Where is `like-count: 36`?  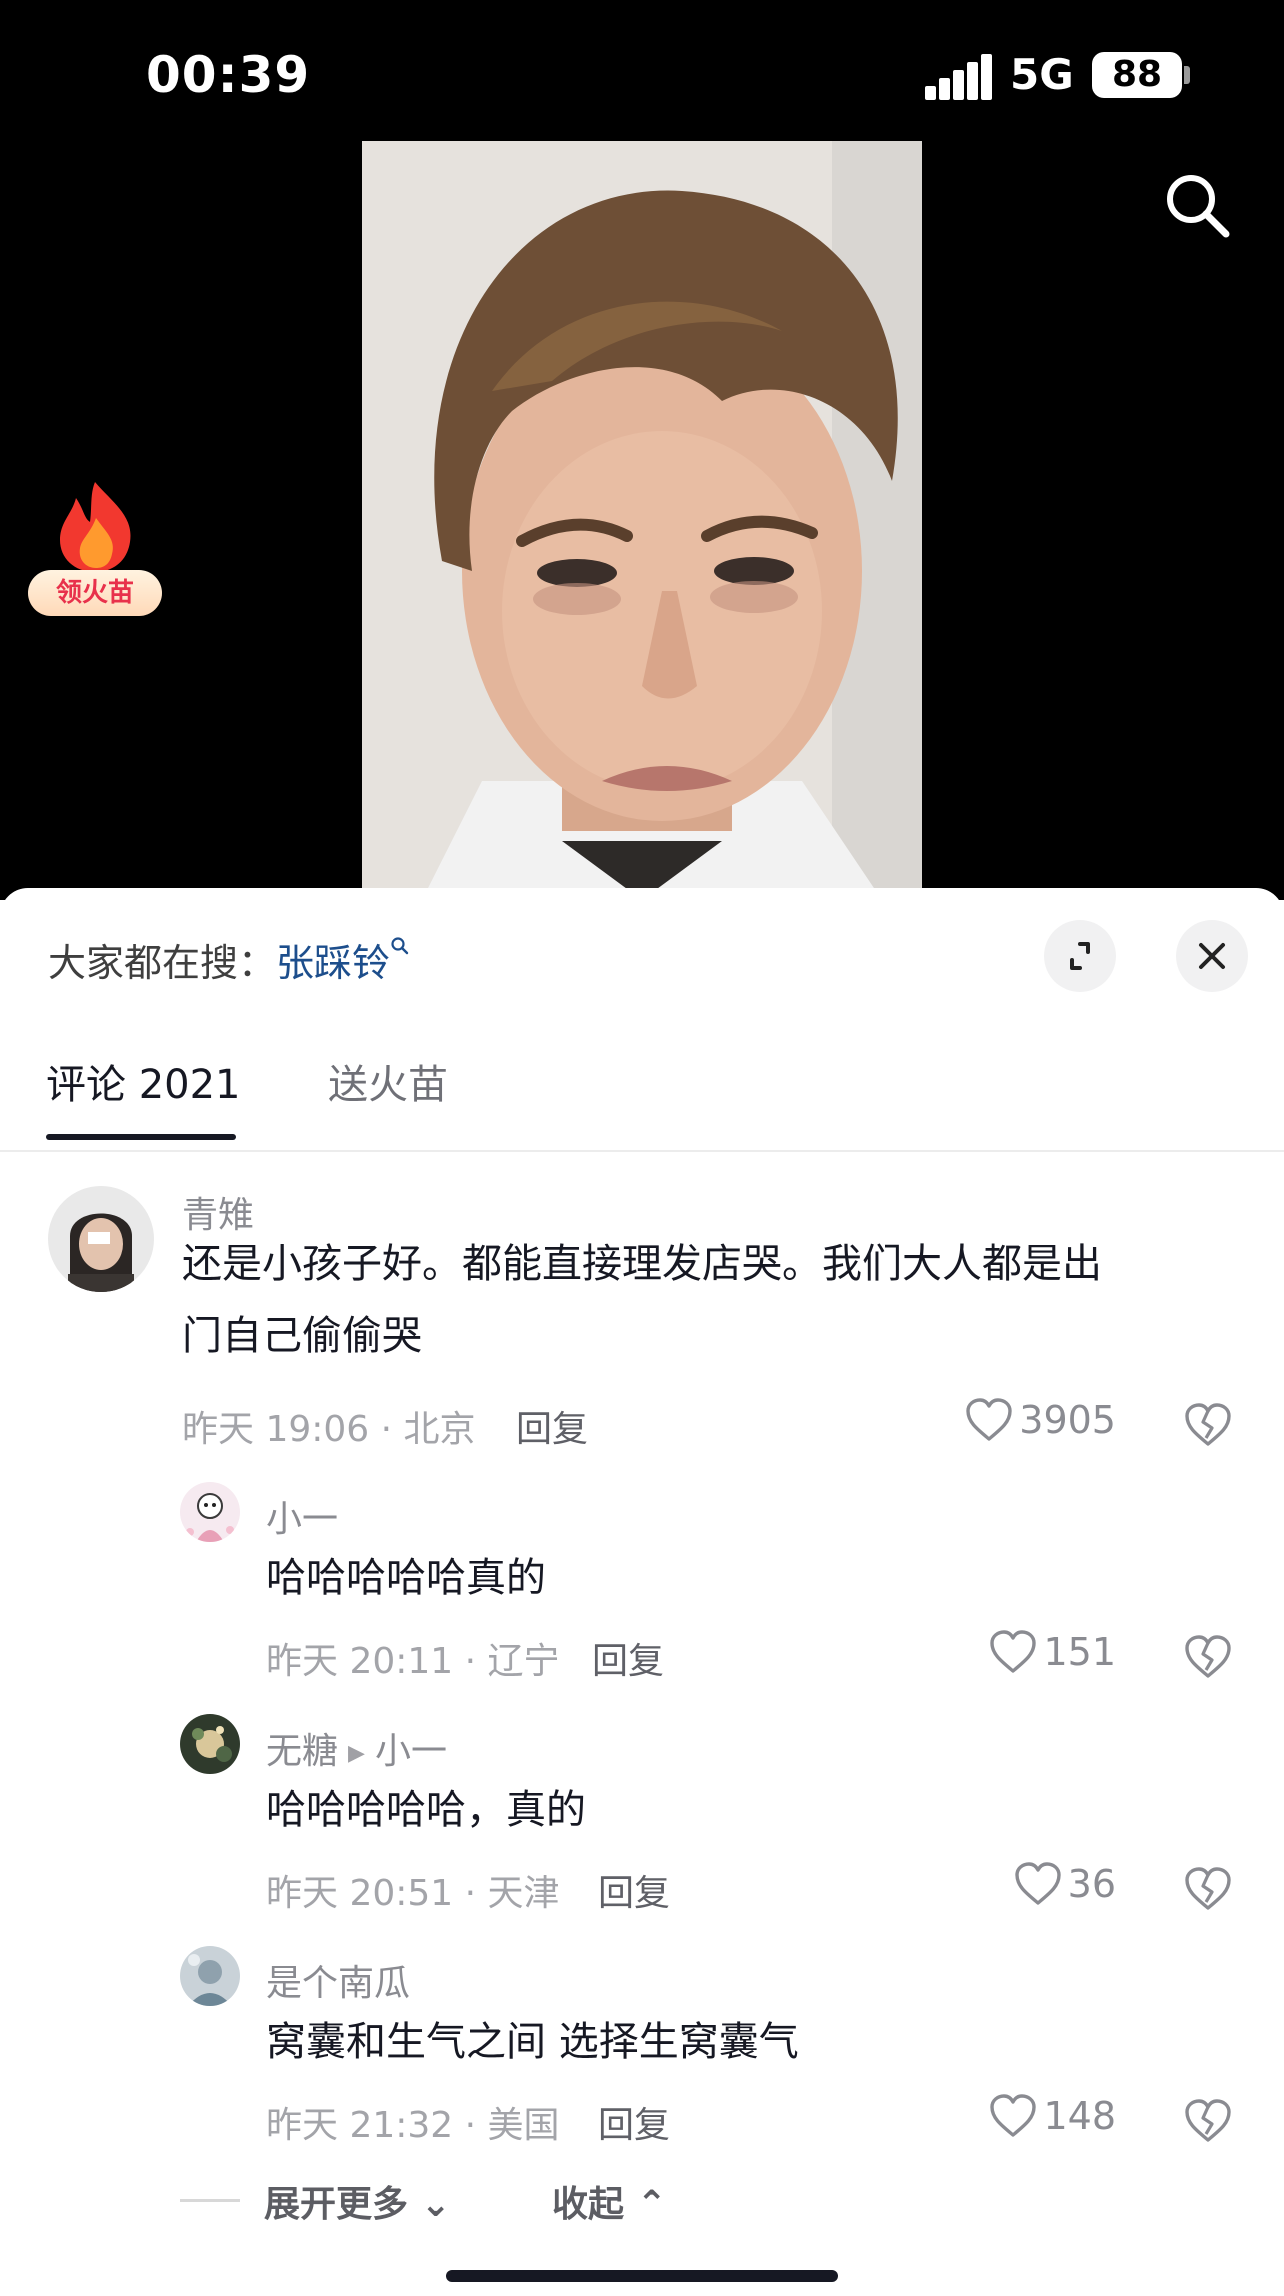 like-count: 36 is located at coordinates (1091, 1884).